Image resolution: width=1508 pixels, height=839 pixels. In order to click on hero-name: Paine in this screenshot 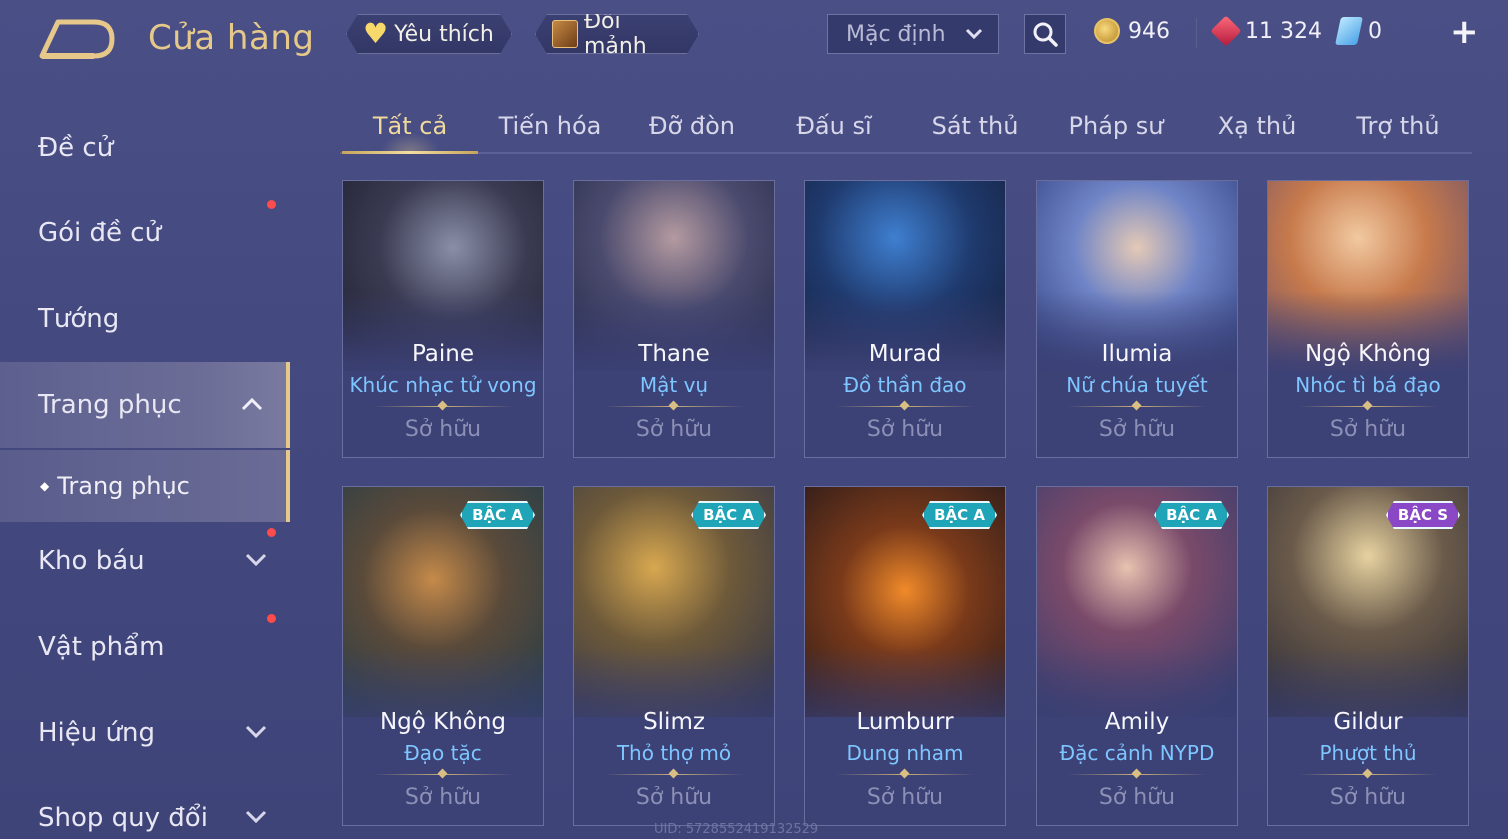, I will do `click(443, 354)`.